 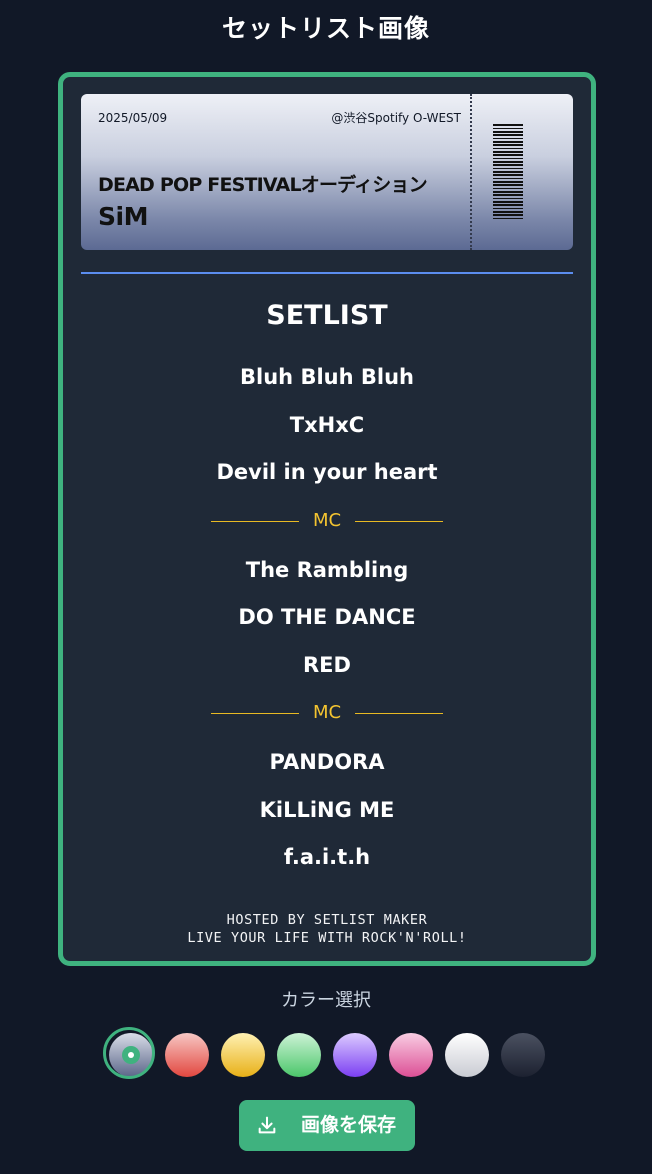 What do you see at coordinates (187, 1055) in the screenshot?
I see `color-swatch-red` at bounding box center [187, 1055].